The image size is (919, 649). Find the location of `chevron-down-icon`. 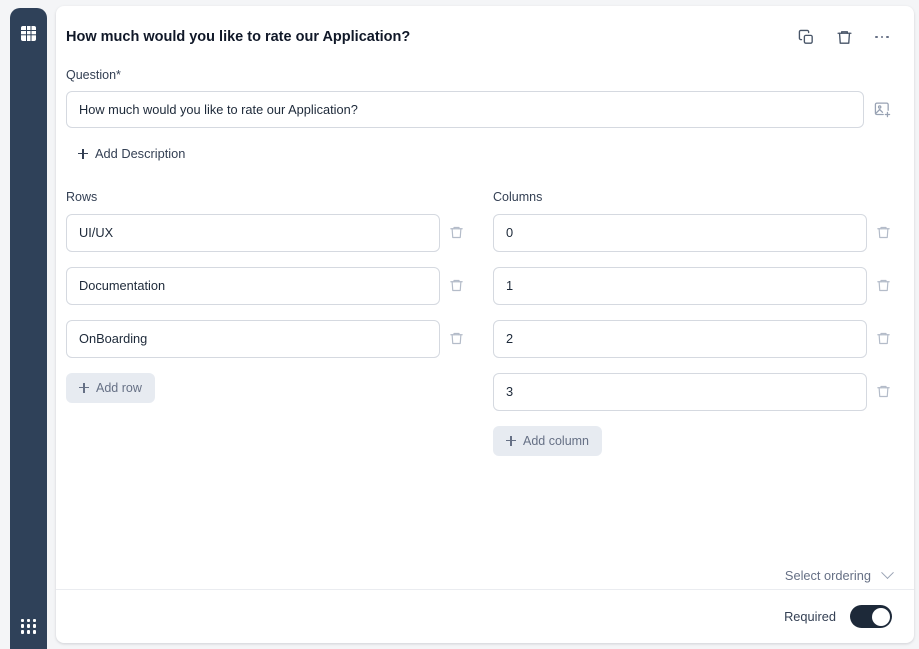

chevron-down-icon is located at coordinates (887, 573).